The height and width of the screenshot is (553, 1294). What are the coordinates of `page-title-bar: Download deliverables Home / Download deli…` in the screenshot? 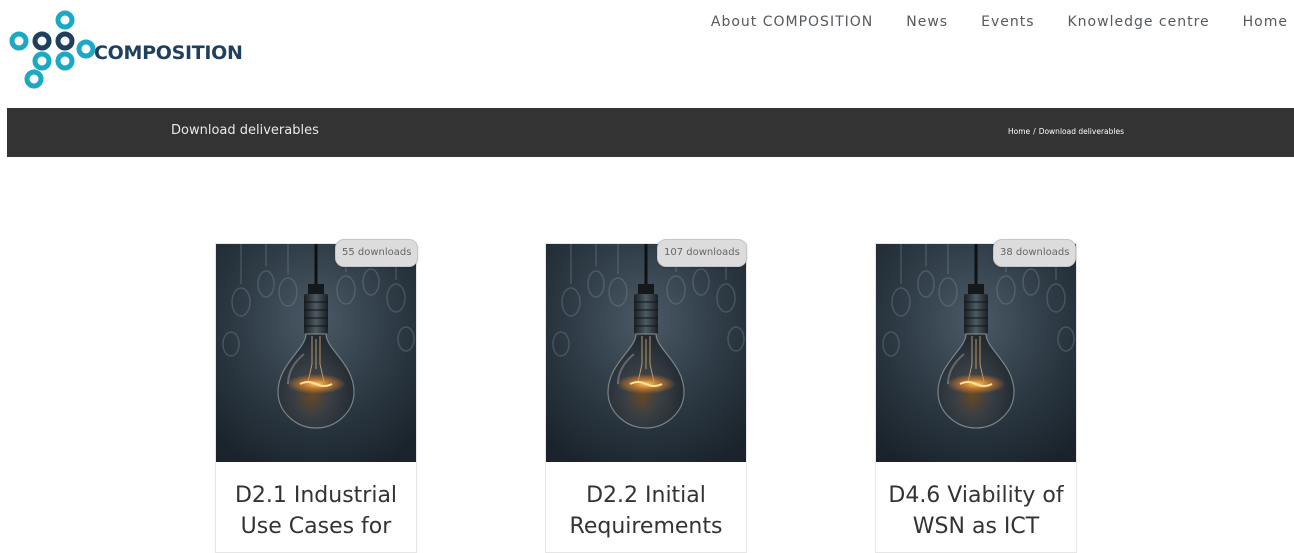 It's located at (650, 132).